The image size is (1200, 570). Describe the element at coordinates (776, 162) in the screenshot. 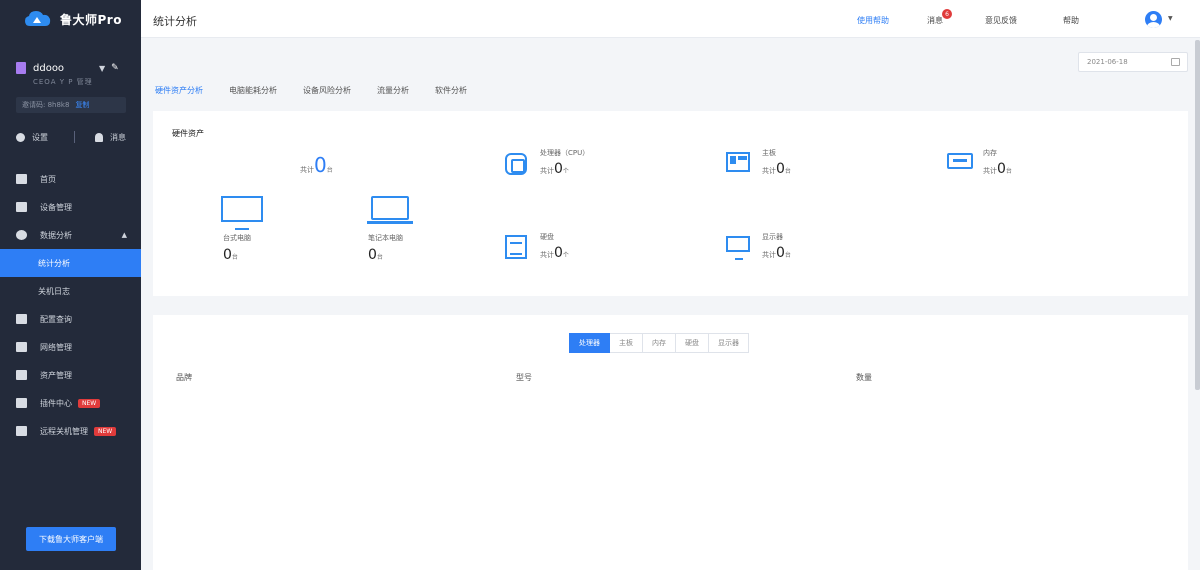

I see `board-stat: 主板 共计0台` at that location.